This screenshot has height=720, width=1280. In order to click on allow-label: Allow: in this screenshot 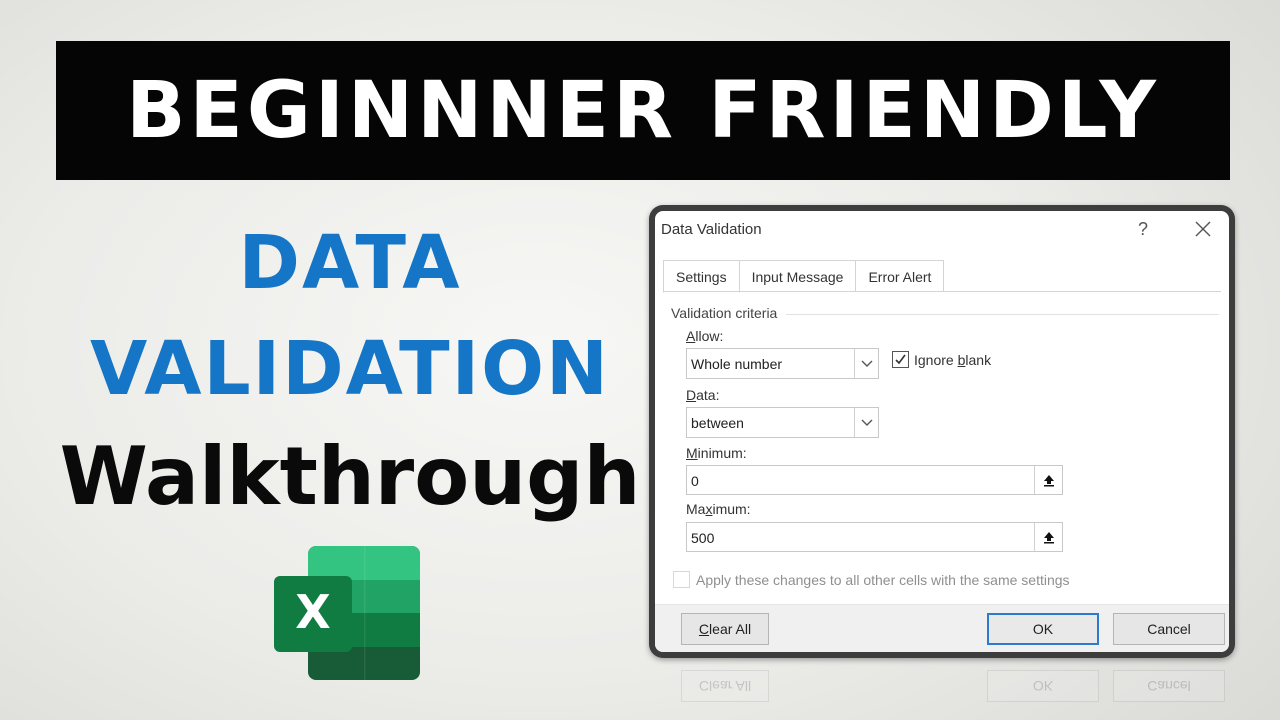, I will do `click(704, 336)`.